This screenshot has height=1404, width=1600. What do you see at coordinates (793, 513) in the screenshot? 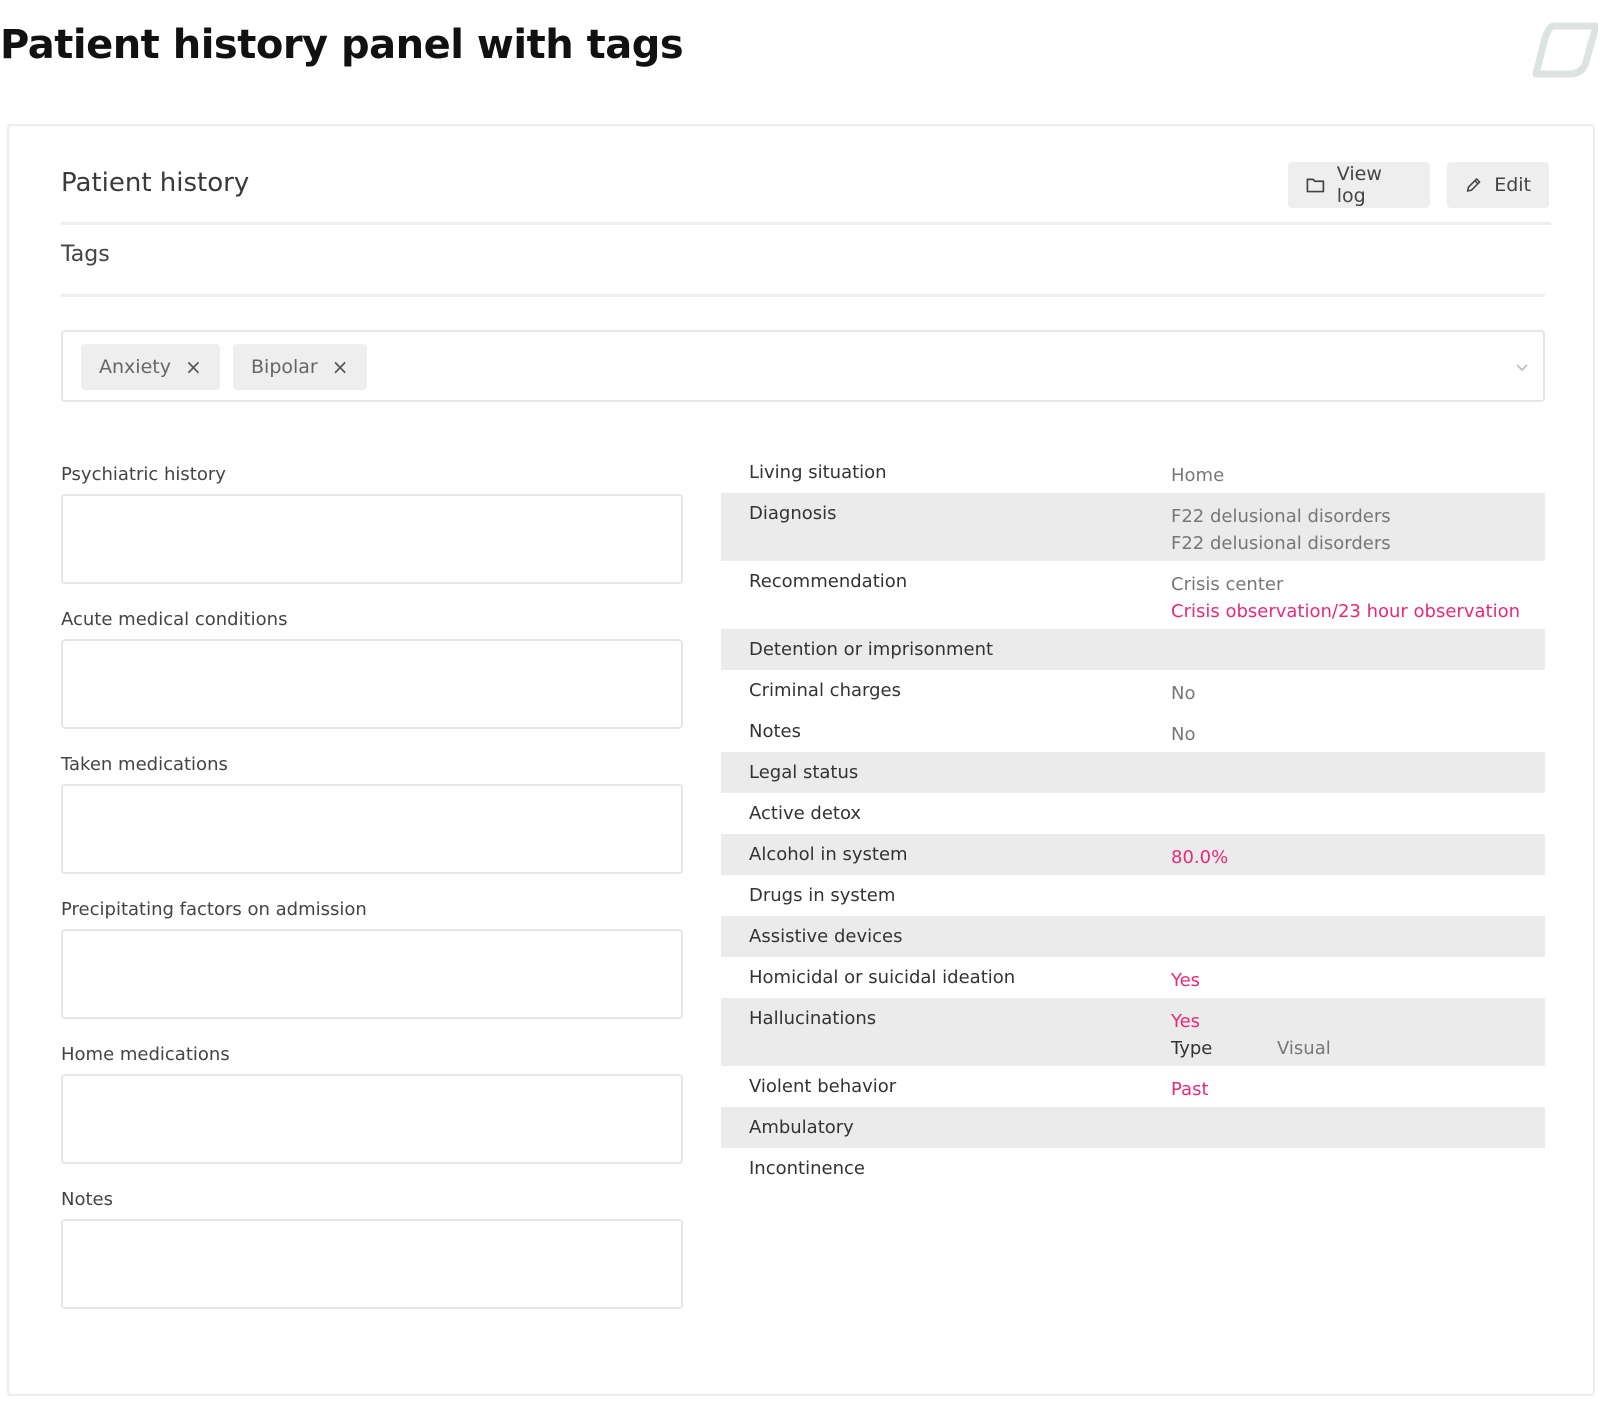
I see `info-label: Diagnosis` at bounding box center [793, 513].